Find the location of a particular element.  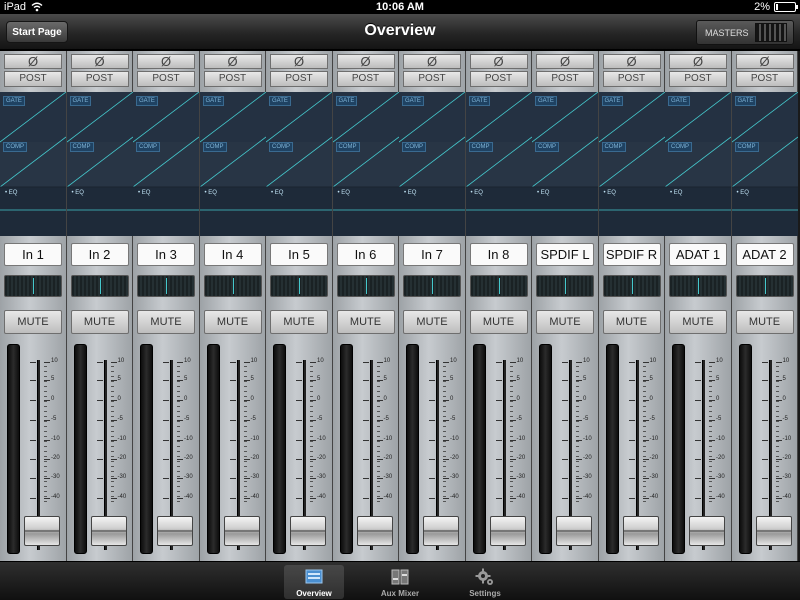

fader-scale-mark: -30 is located at coordinates (712, 477).